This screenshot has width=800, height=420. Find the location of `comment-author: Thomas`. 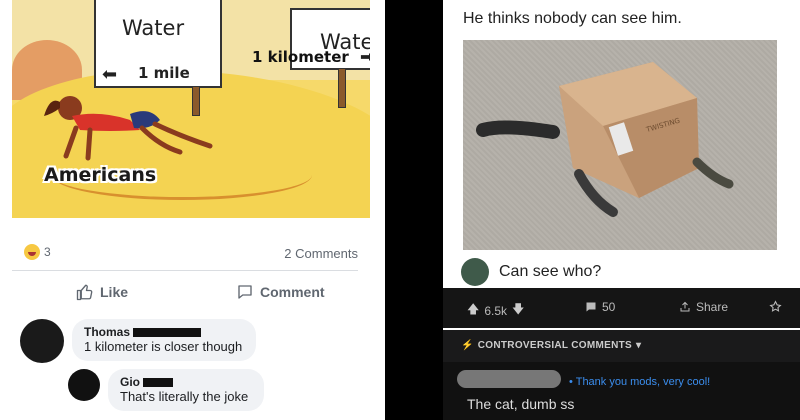

comment-author: Thomas is located at coordinates (164, 332).